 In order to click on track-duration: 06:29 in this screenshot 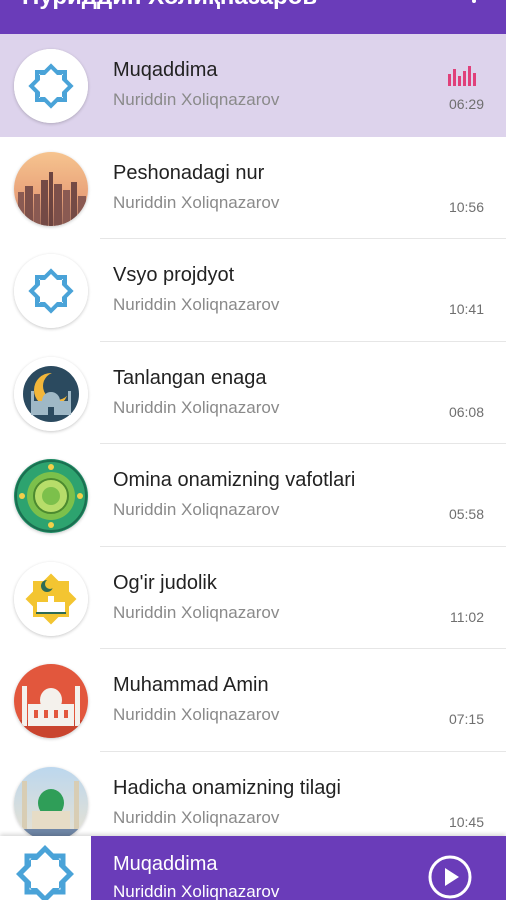, I will do `click(466, 104)`.